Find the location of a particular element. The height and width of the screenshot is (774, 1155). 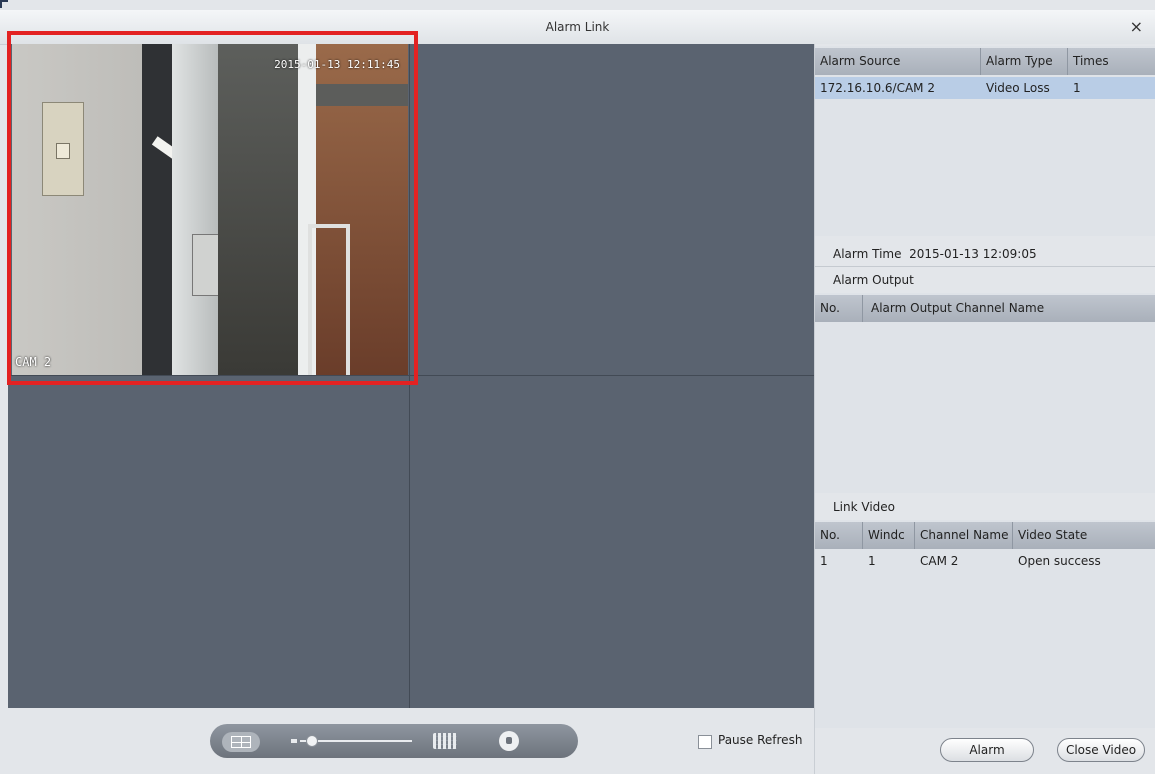

link-video-header: No. Windc Channel Name Video State is located at coordinates (985, 535).